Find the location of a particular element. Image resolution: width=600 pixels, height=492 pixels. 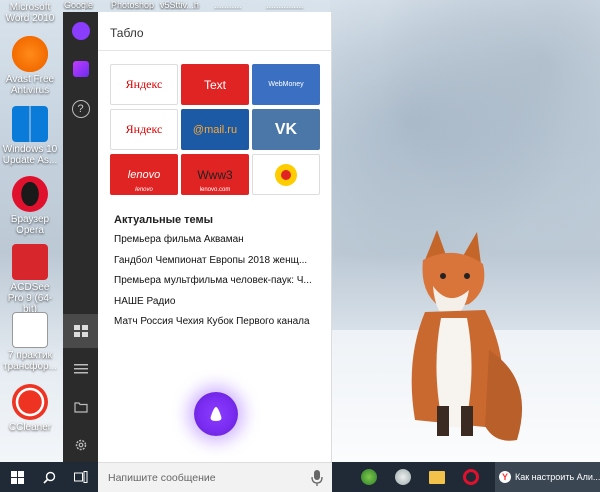

fox-wallpaper-image is located at coordinates (467, 335).